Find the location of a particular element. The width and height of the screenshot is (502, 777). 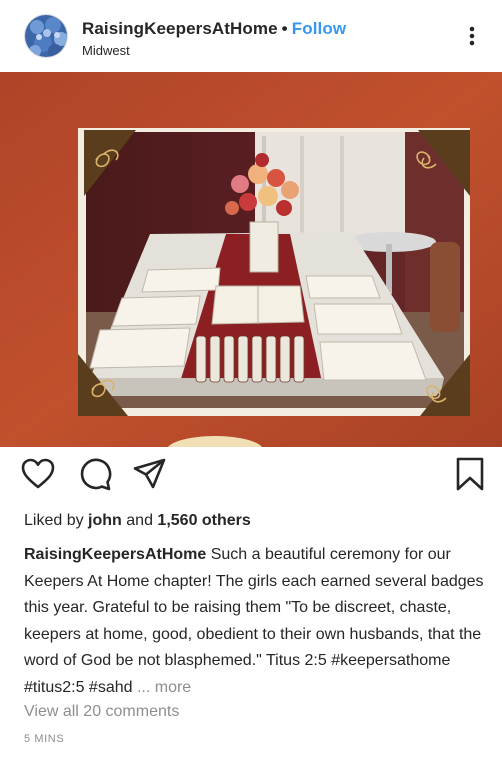

likes-and: and is located at coordinates (139, 520).